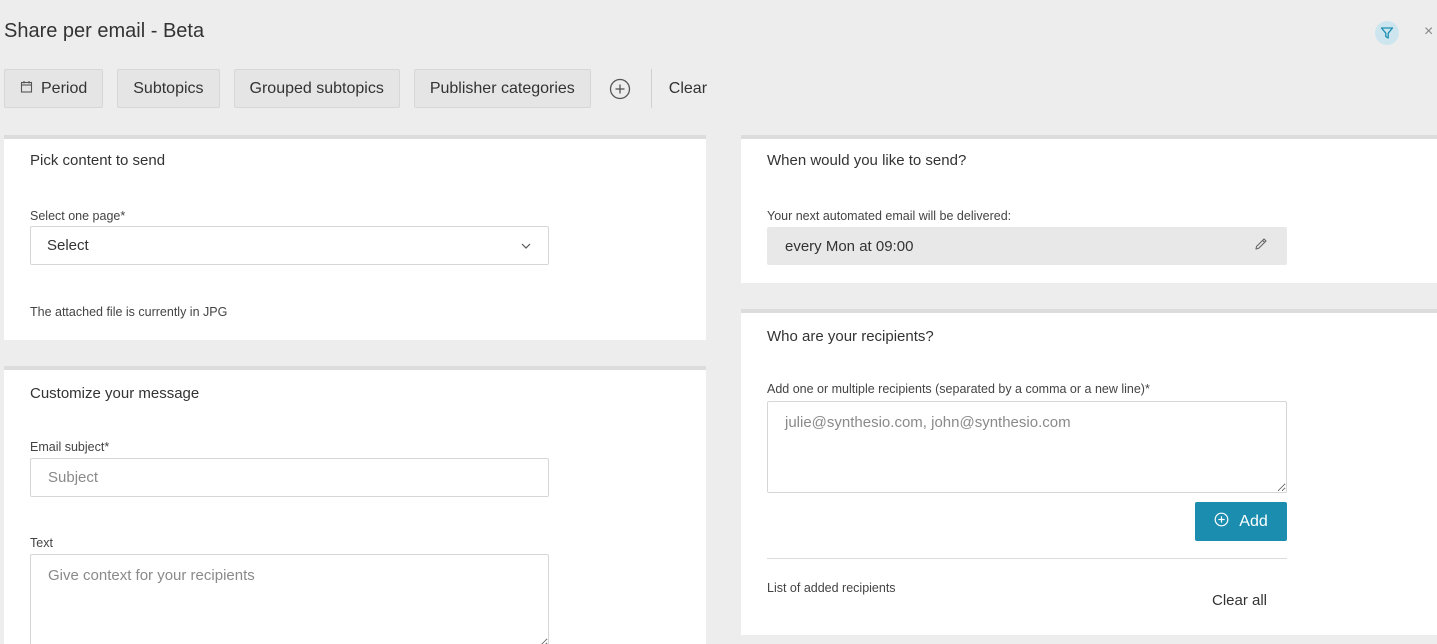 This screenshot has width=1437, height=644. What do you see at coordinates (526, 245) in the screenshot?
I see `chevron-down-icon` at bounding box center [526, 245].